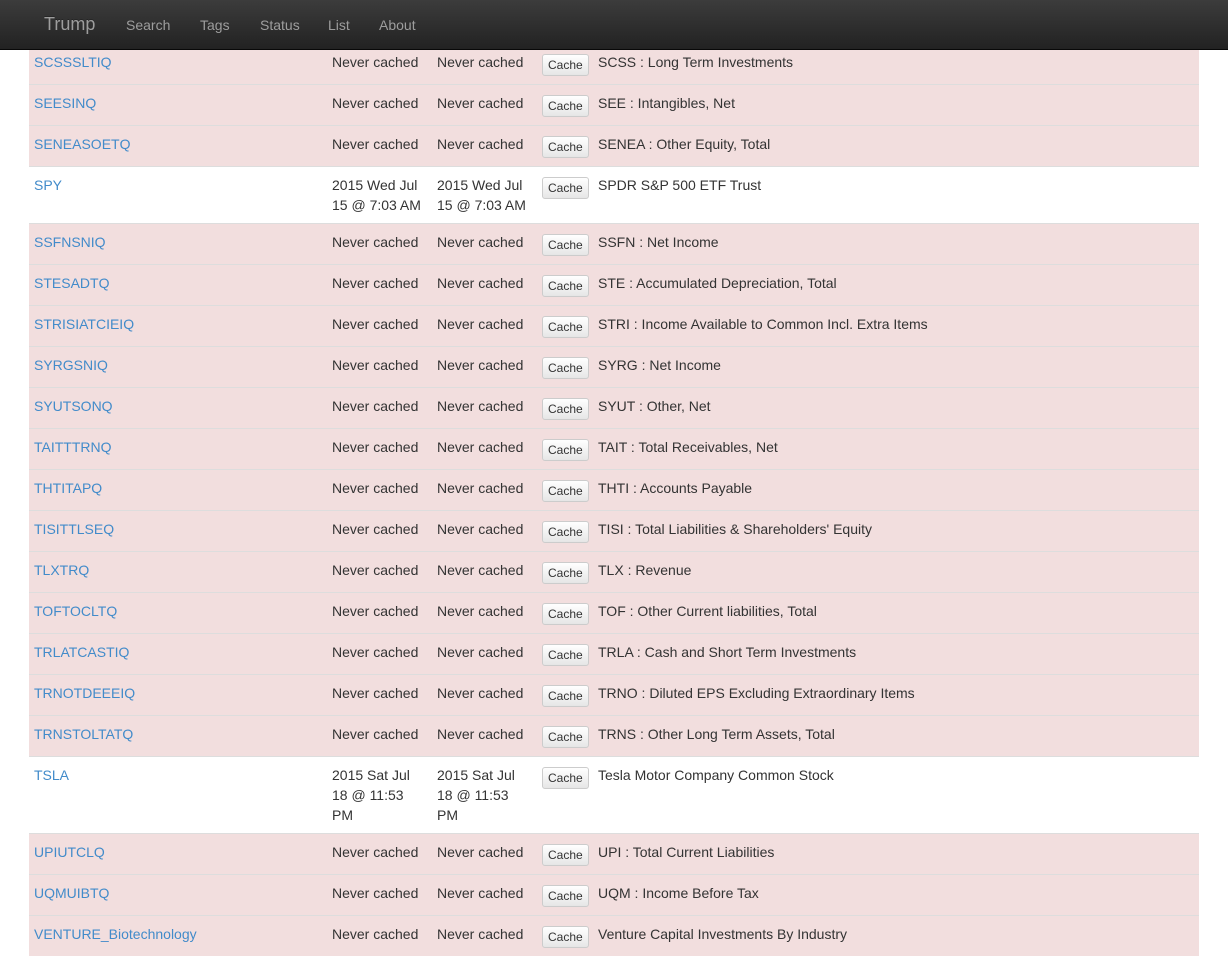 The image size is (1228, 956). I want to click on symbol-cell: TAITTTRNQ, so click(178, 449).